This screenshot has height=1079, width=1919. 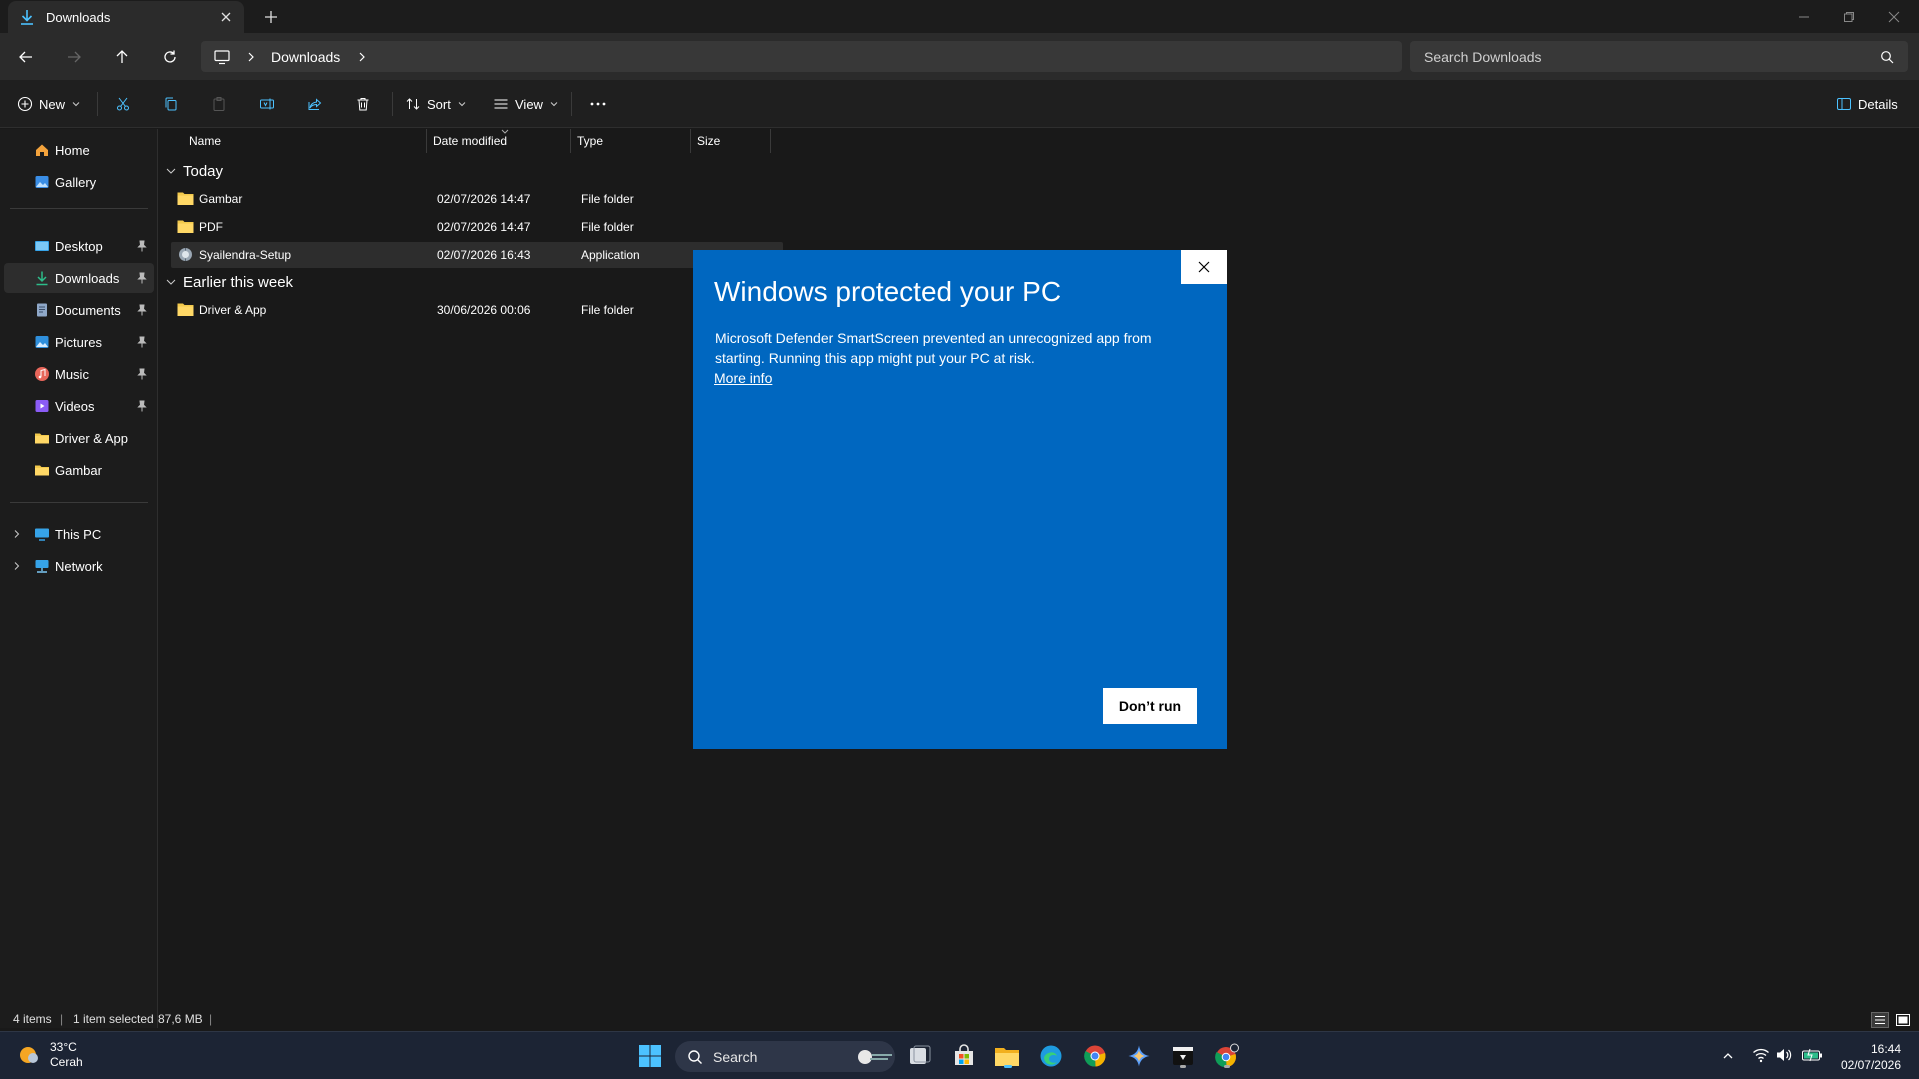 I want to click on view-icon, so click(x=501, y=104).